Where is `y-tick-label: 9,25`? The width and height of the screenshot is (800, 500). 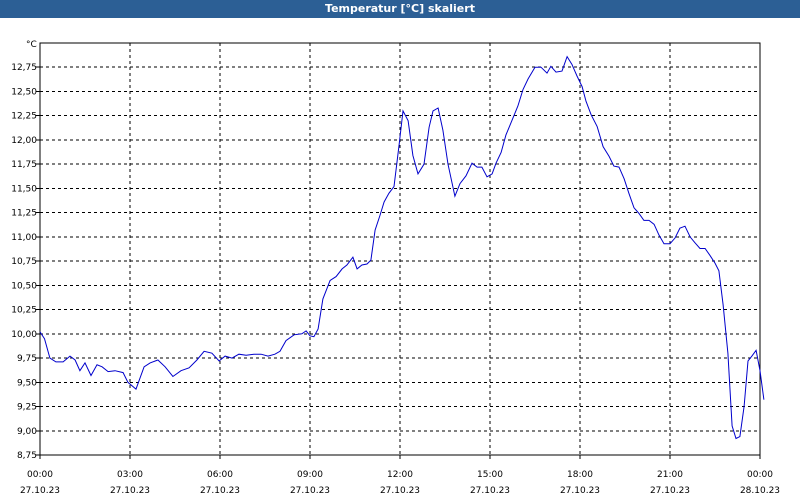
y-tick-label: 9,25 is located at coordinates (27, 408).